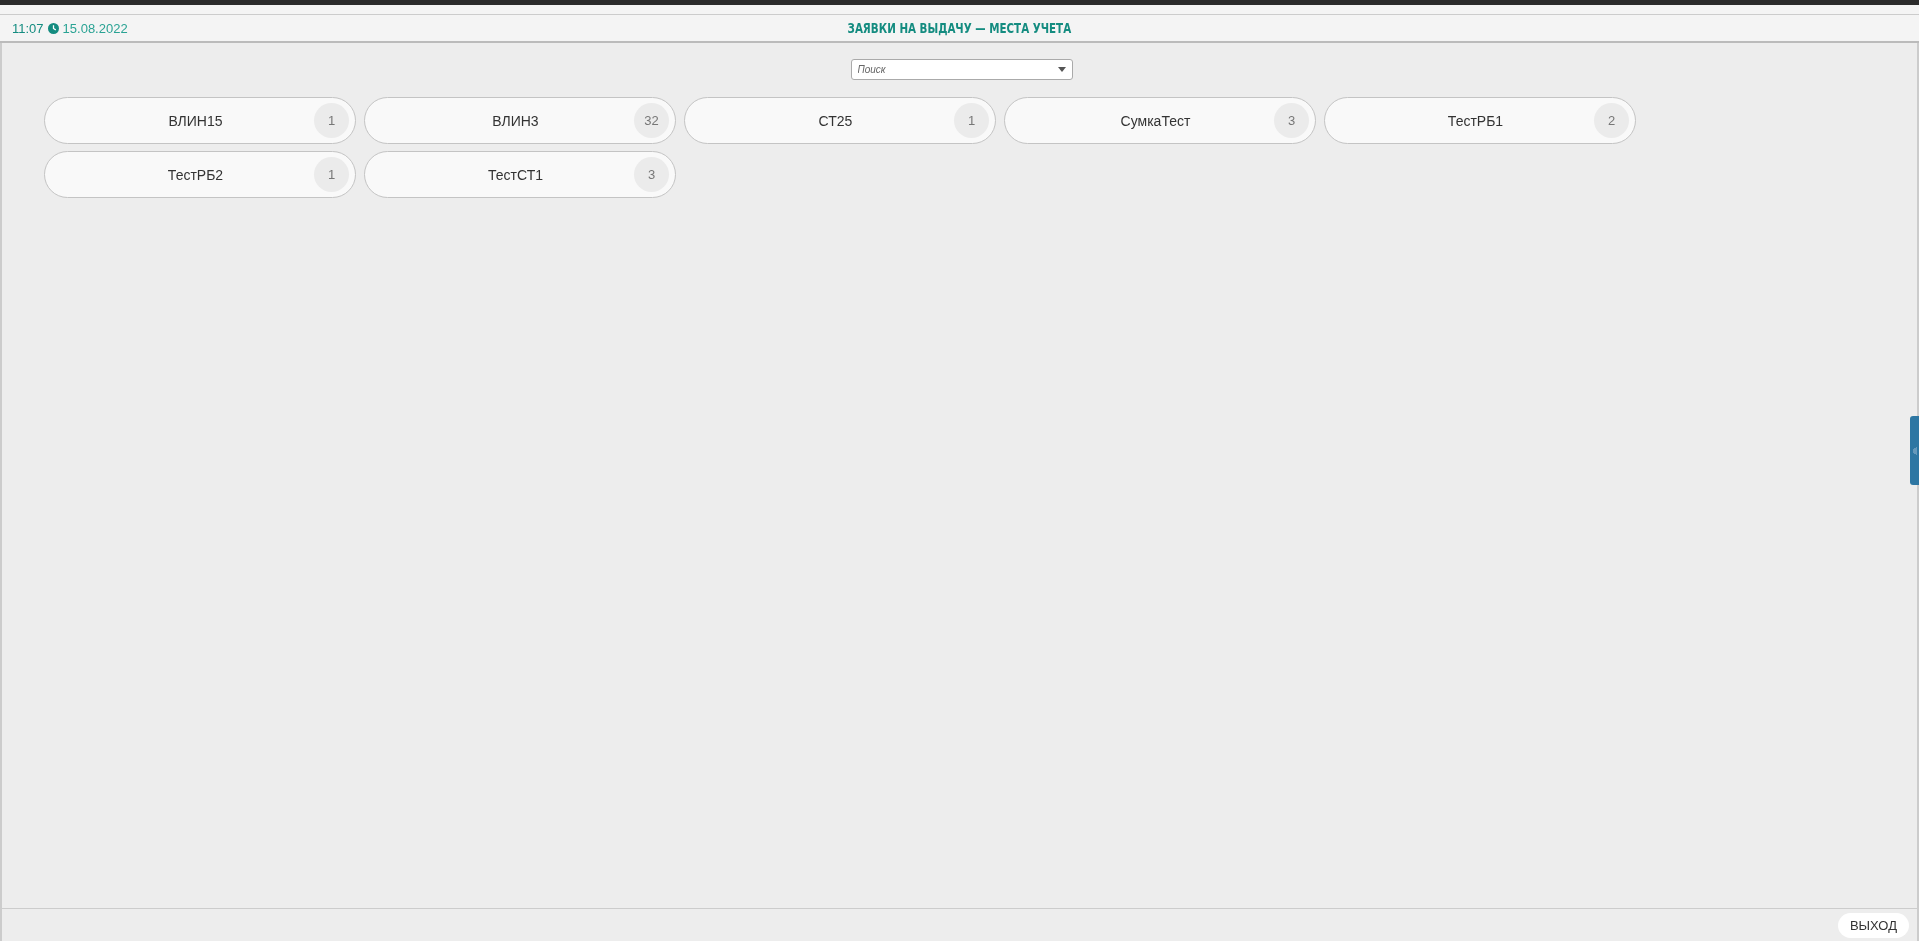 The width and height of the screenshot is (1919, 941). I want to click on place-button: ВЛИН3 32, so click(520, 120).